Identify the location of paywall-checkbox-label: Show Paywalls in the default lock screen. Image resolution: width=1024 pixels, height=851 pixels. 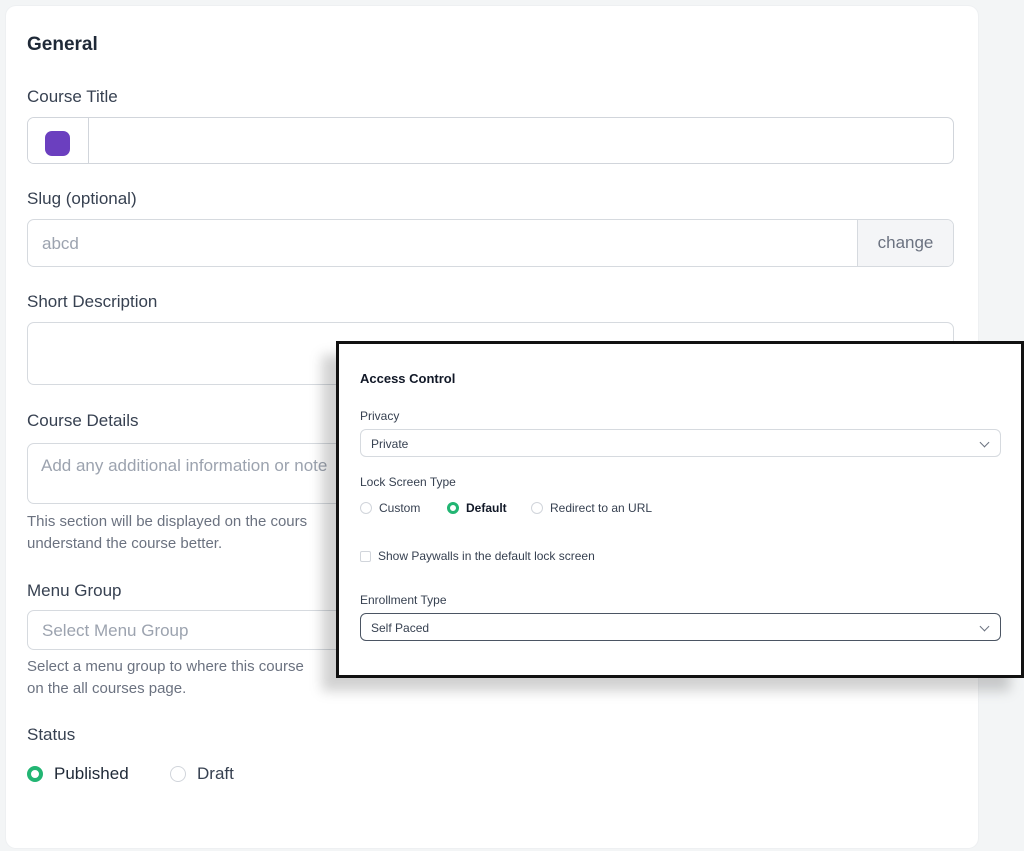
(486, 556).